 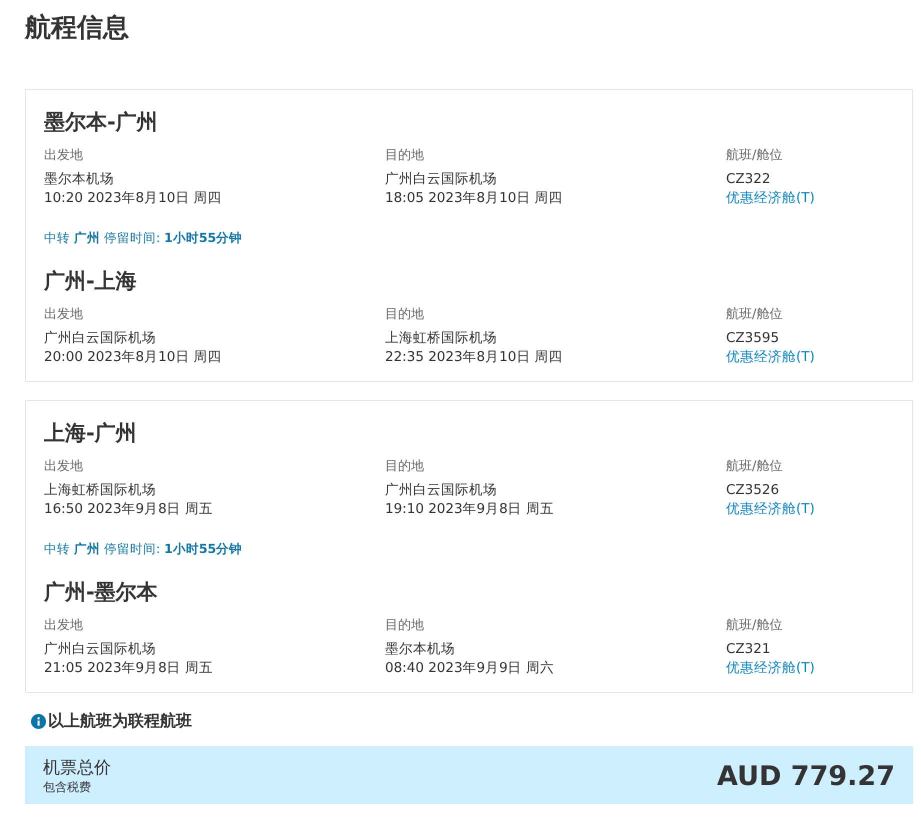 I want to click on departure-time: 20:00 2023年8月10日 周四, so click(x=133, y=357).